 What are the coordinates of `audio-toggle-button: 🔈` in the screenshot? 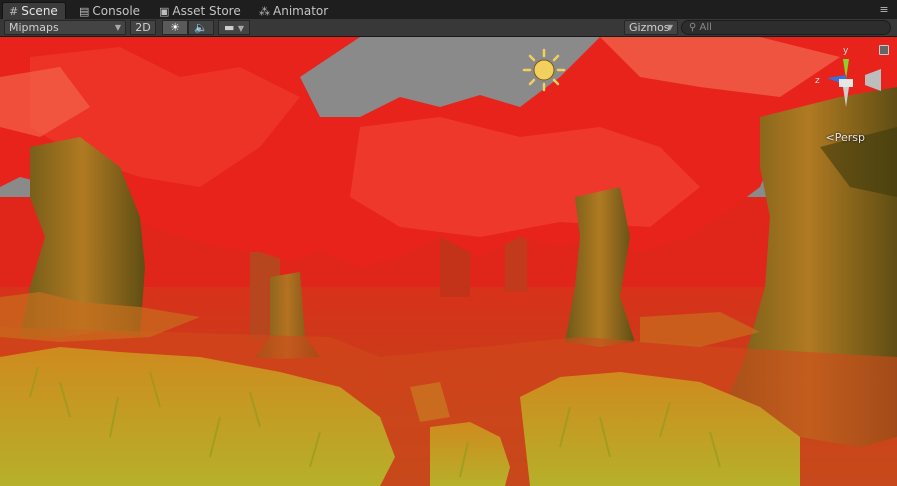 It's located at (201, 27).